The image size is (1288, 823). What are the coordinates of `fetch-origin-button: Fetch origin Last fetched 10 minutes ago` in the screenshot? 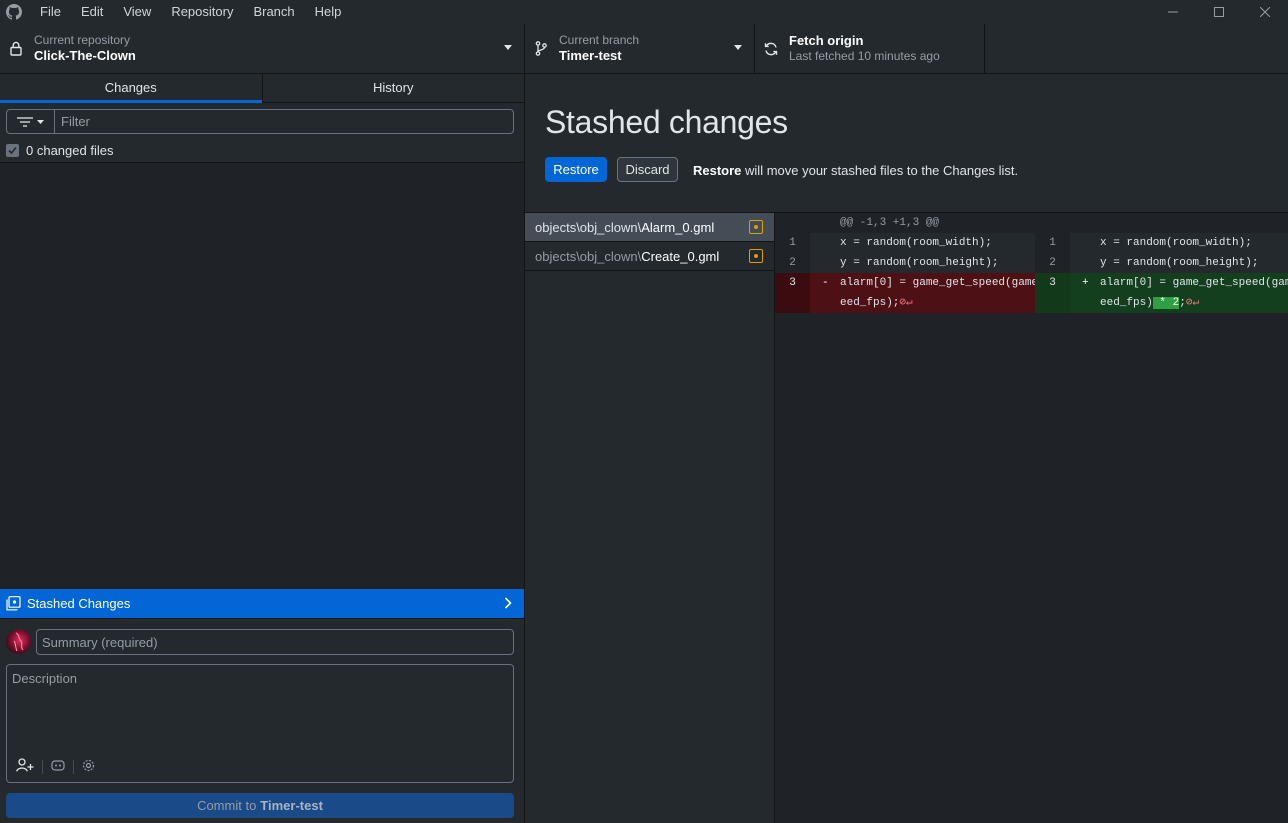 It's located at (870, 48).